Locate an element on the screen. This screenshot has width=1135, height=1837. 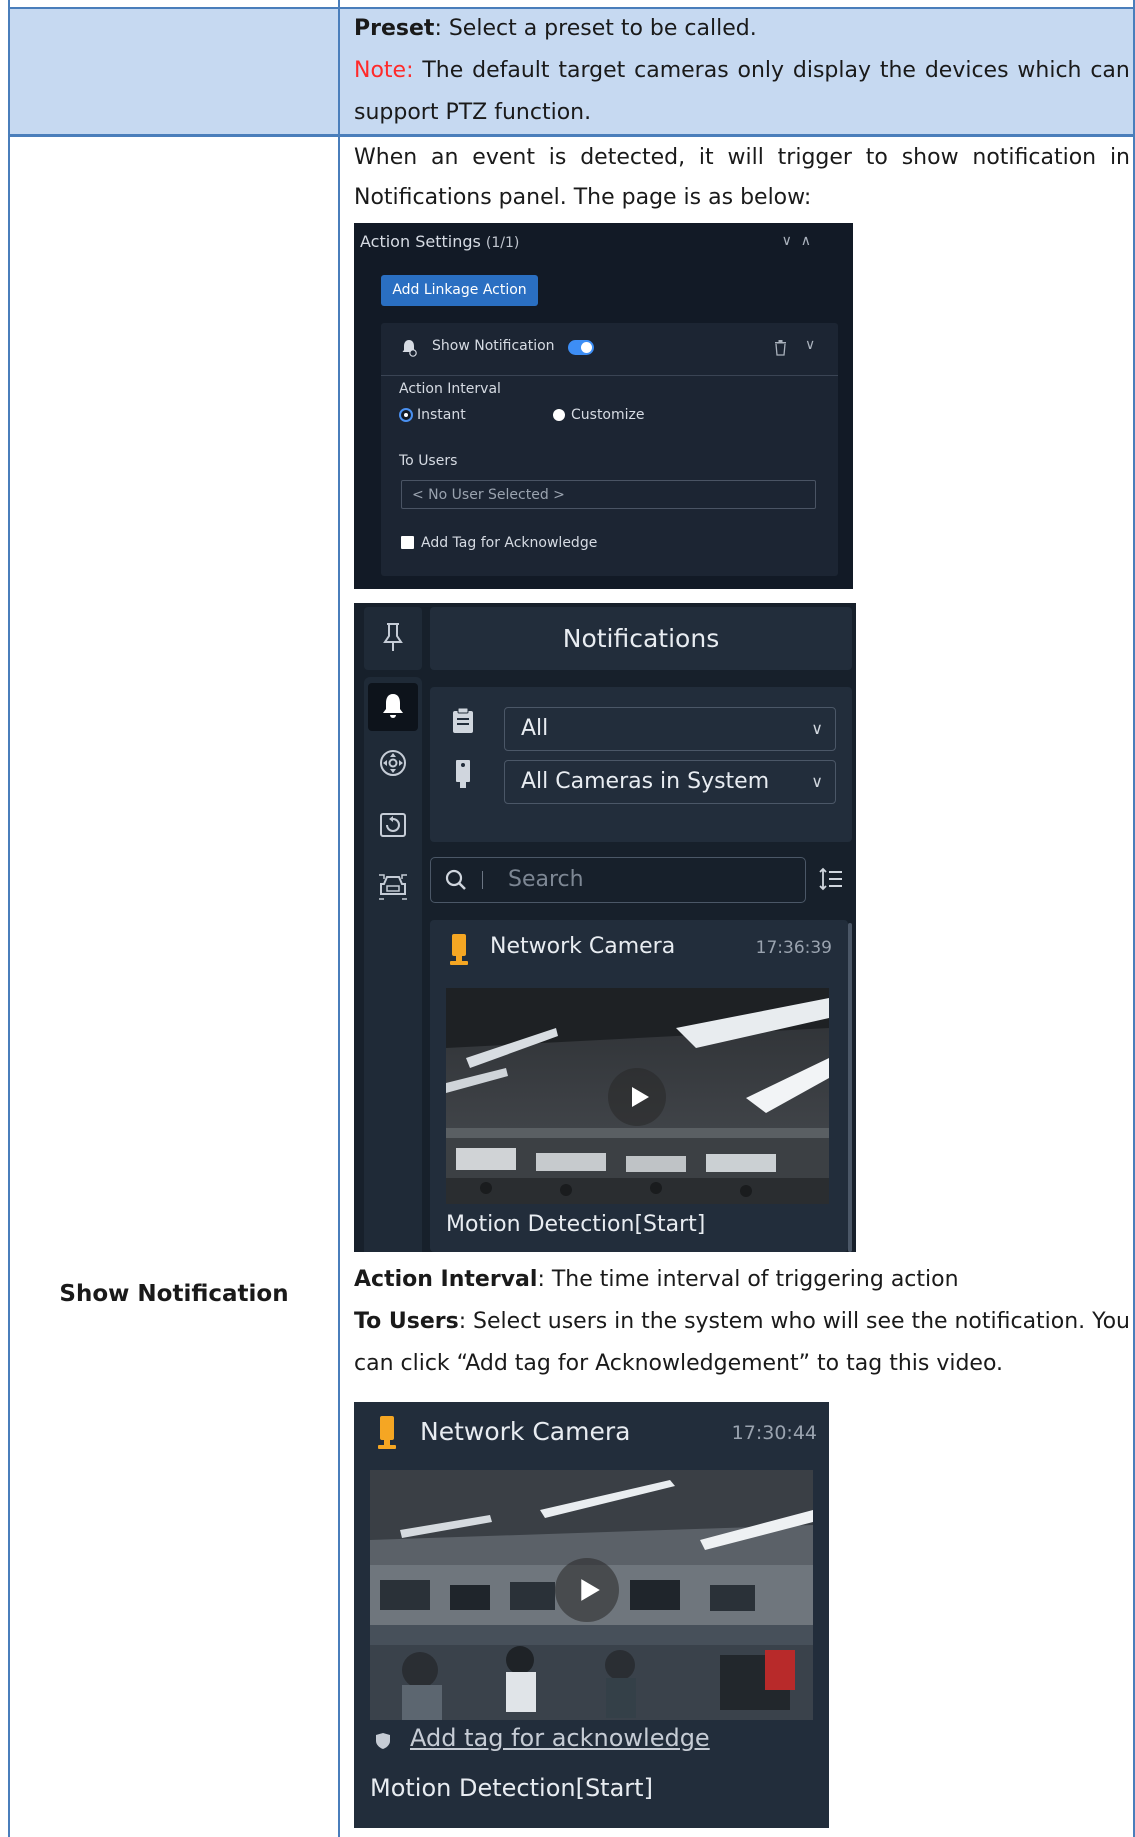
sort-icon is located at coordinates (831, 879).